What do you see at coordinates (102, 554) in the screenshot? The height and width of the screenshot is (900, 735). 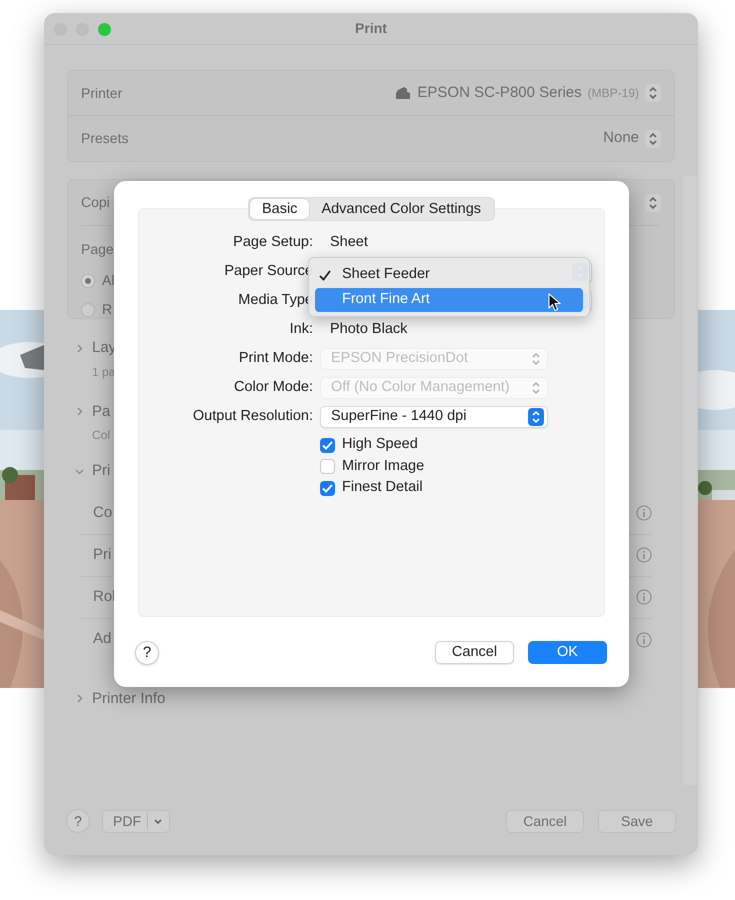 I see `option-label: Pri` at bounding box center [102, 554].